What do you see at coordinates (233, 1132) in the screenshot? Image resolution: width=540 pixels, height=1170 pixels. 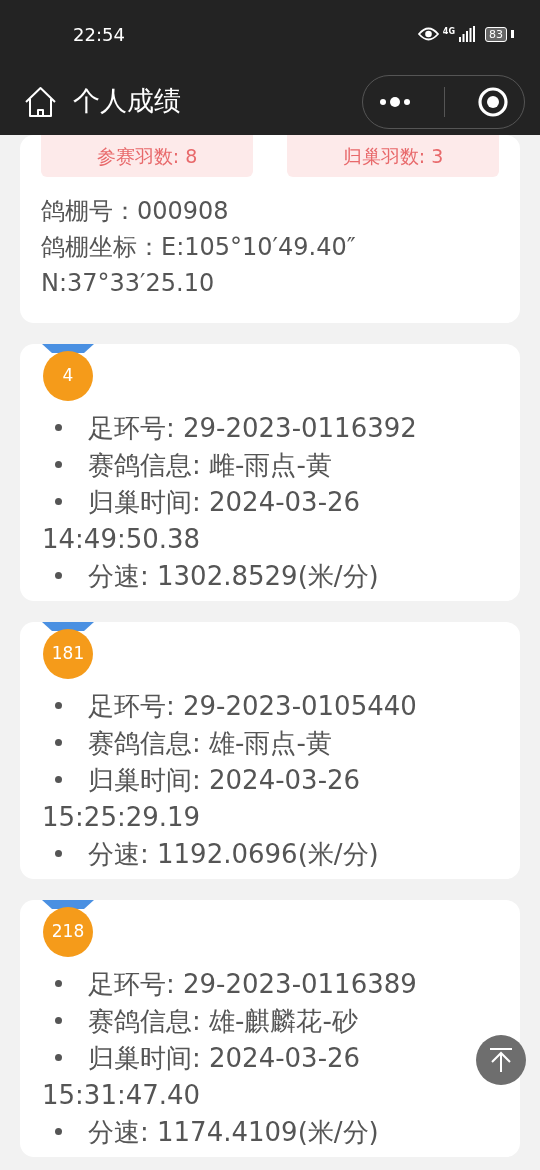 I see `record-field: 分速: 1174.4109(米/分)` at bounding box center [233, 1132].